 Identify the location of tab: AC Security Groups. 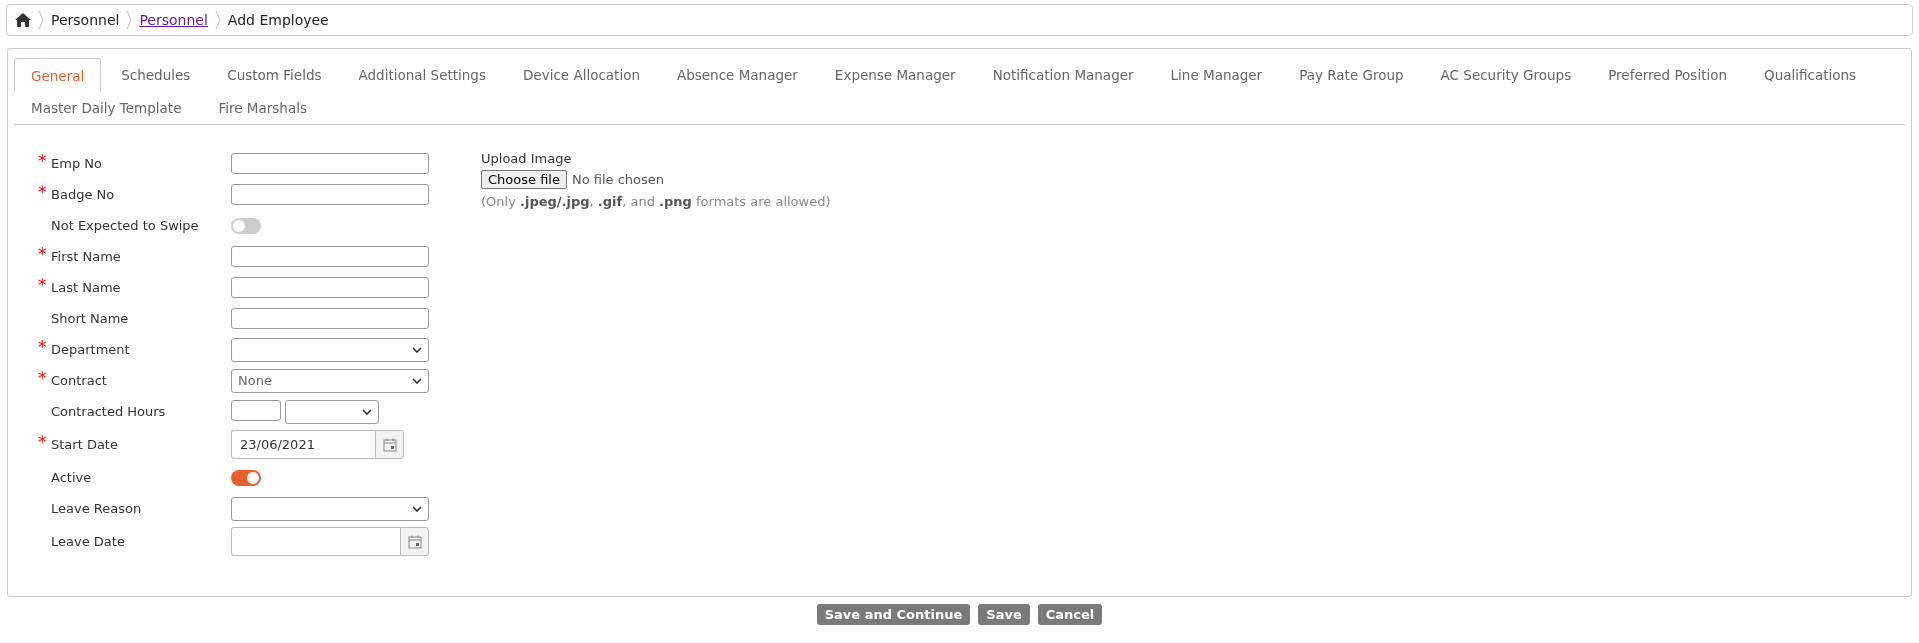
(1506, 74).